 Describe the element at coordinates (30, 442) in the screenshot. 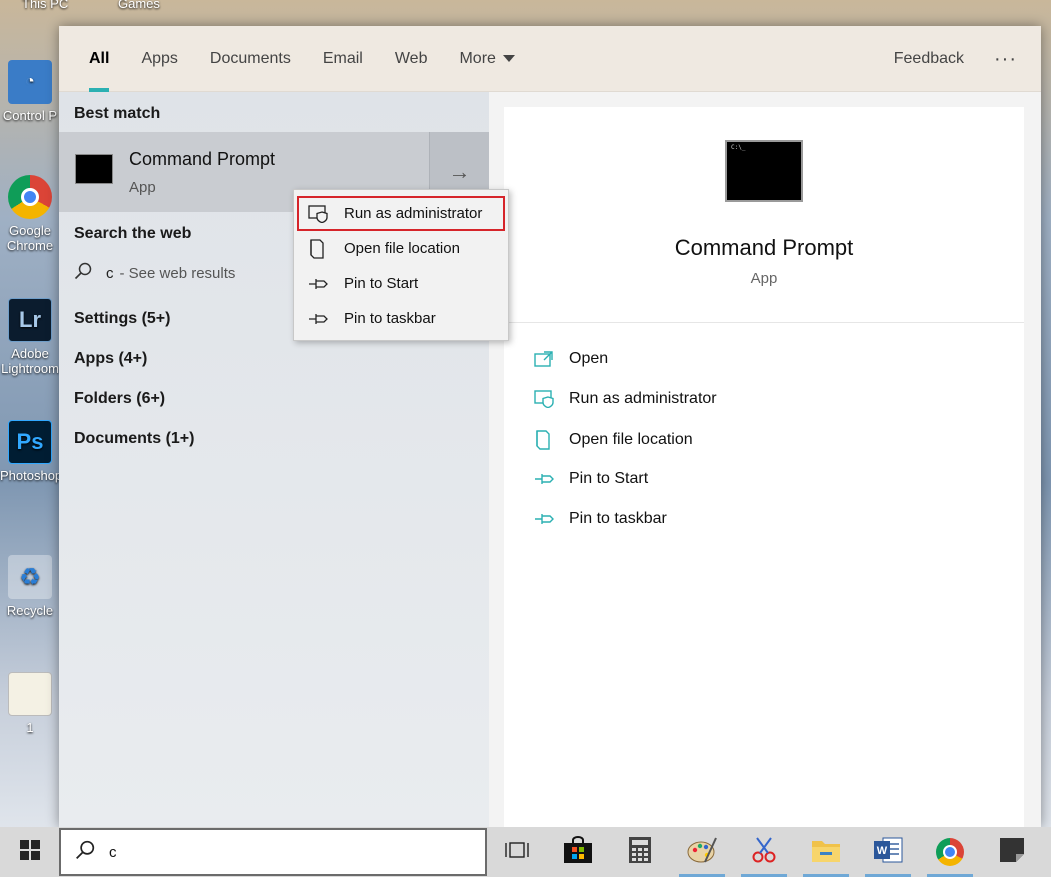

I see `photoshop-desktop-icon: Ps` at that location.